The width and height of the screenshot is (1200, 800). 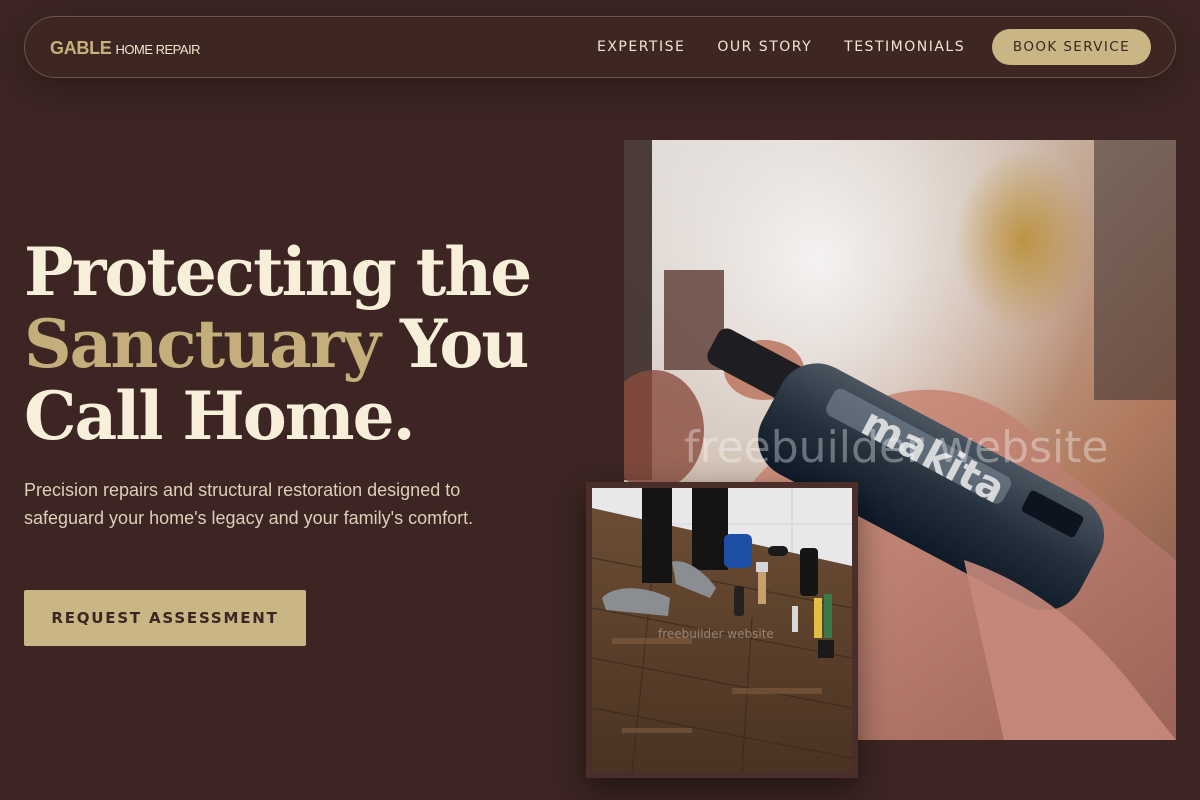 I want to click on flooring-photo: freebuilder website, so click(x=722, y=630).